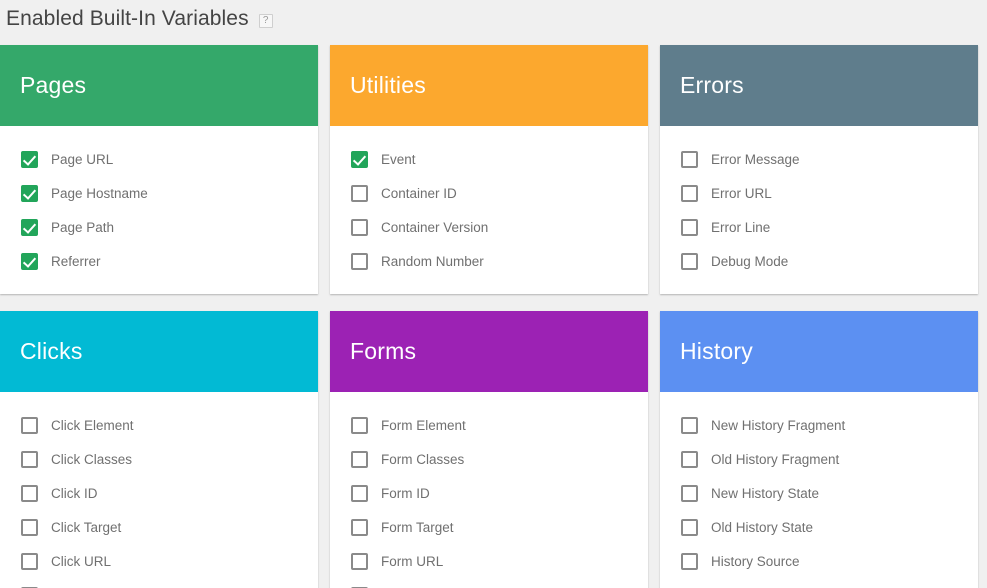  I want to click on checkbox-row: Container ID, so click(489, 193).